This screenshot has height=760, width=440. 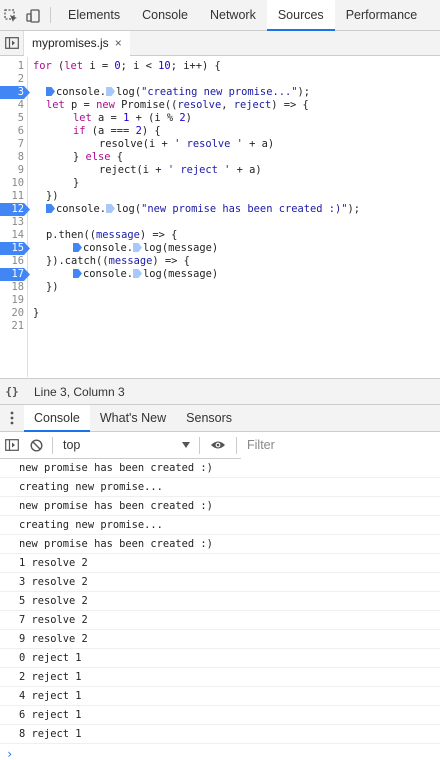 I want to click on tab-network: Network, so click(x=233, y=15).